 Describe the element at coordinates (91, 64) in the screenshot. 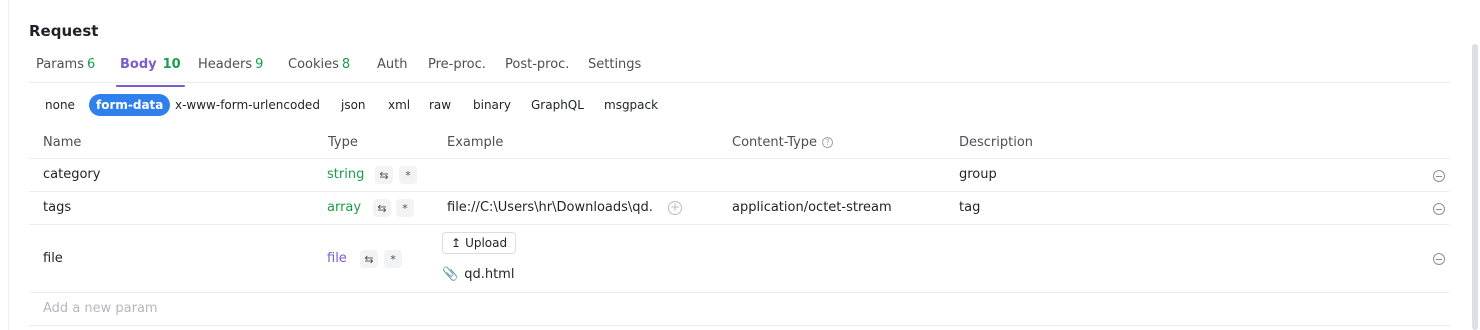

I see `tab-count: 6` at that location.